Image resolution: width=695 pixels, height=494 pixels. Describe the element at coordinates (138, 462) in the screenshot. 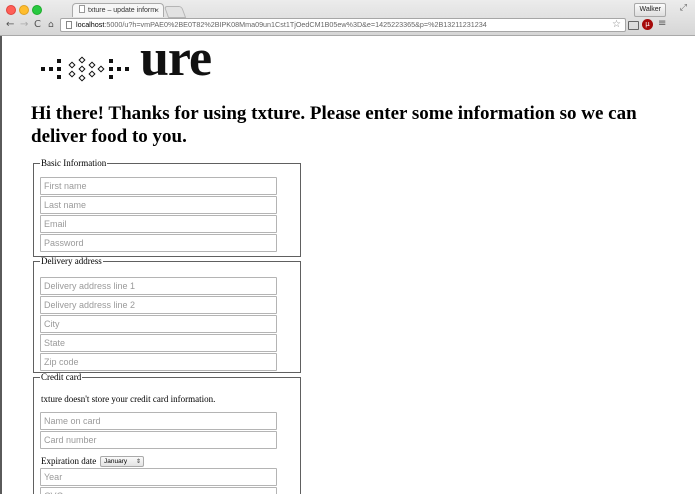

I see `select-arrows-icon: ⇕` at that location.